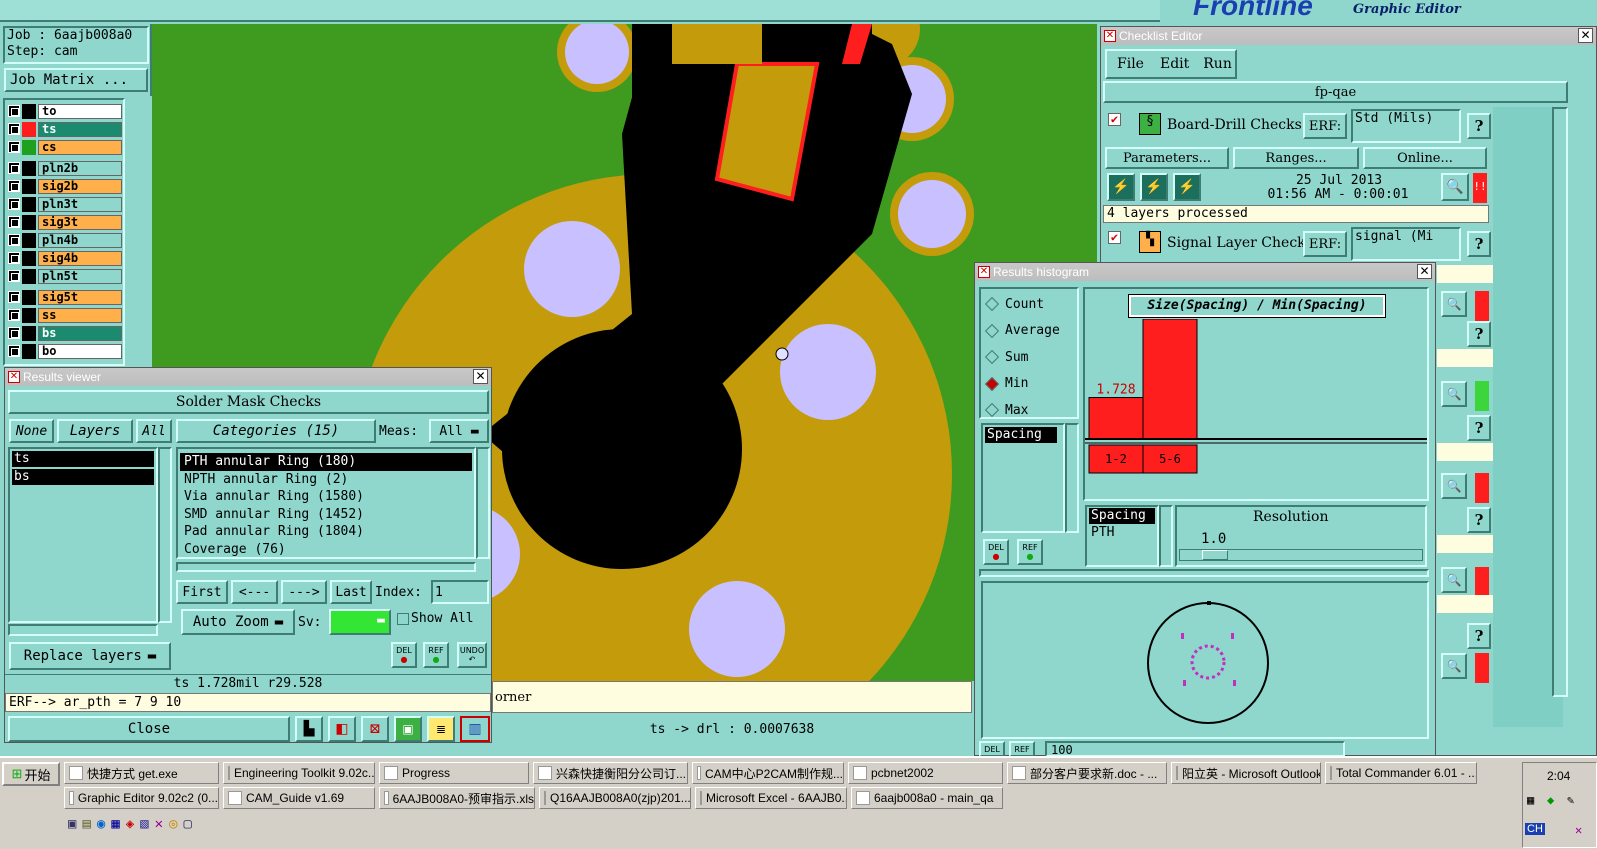 This screenshot has width=1597, height=849. Describe the element at coordinates (1154, 187) in the screenshot. I see `run-selected-icon: ⚡` at that location.